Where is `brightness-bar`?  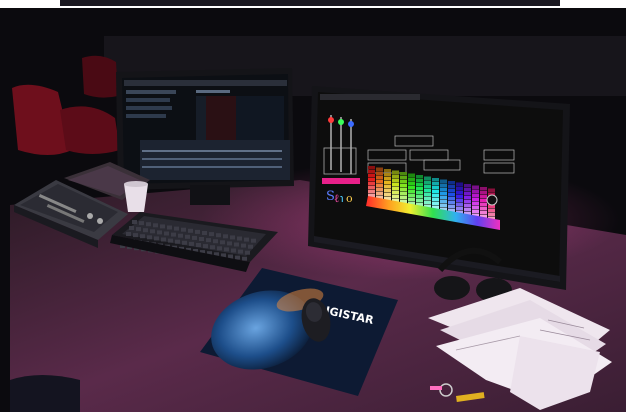 brightness-bar is located at coordinates (341, 181).